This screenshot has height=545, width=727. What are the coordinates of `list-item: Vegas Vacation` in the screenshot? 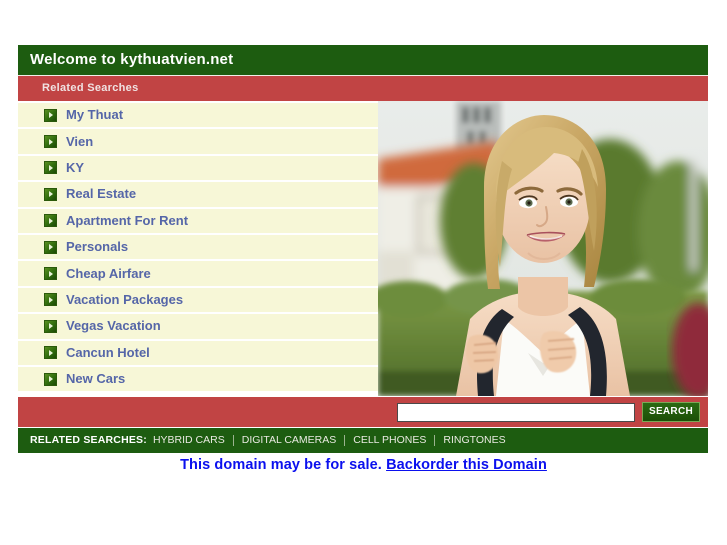 It's located at (198, 326).